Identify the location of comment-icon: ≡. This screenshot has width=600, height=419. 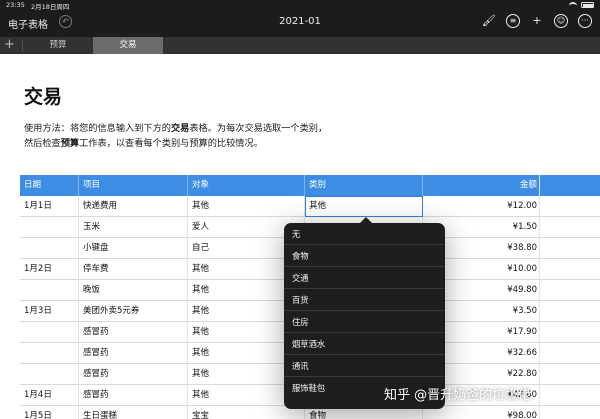
(513, 21).